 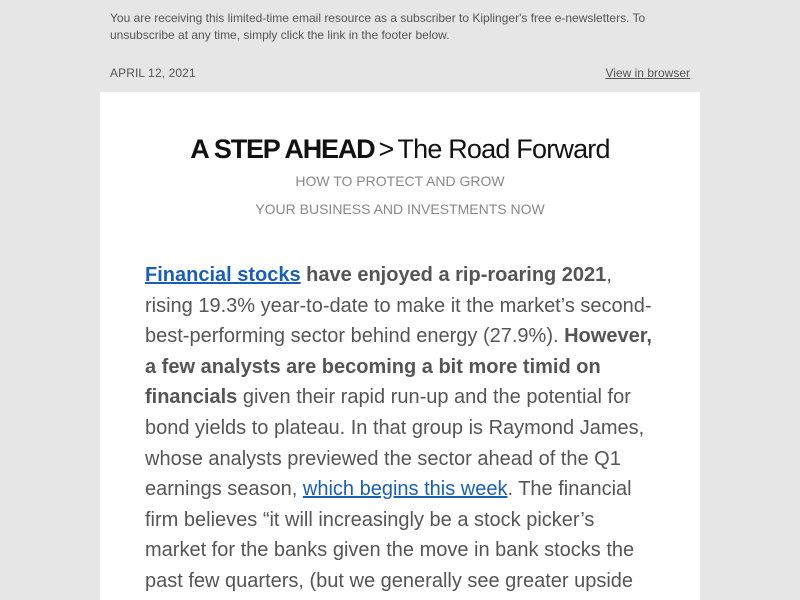 I want to click on tagline-line-1: HOW TO PROTECT AND GROW, so click(x=400, y=181).